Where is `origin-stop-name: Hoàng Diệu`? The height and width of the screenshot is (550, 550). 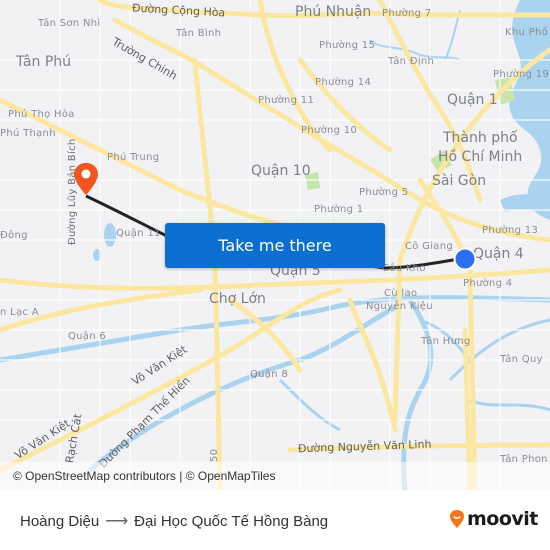 origin-stop-name: Hoàng Diệu is located at coordinates (60, 521).